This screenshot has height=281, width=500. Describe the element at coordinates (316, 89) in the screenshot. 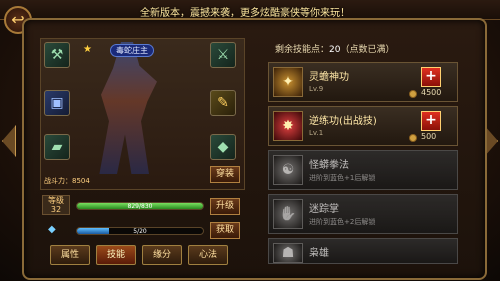

I see `skill-level: Lv.9` at that location.